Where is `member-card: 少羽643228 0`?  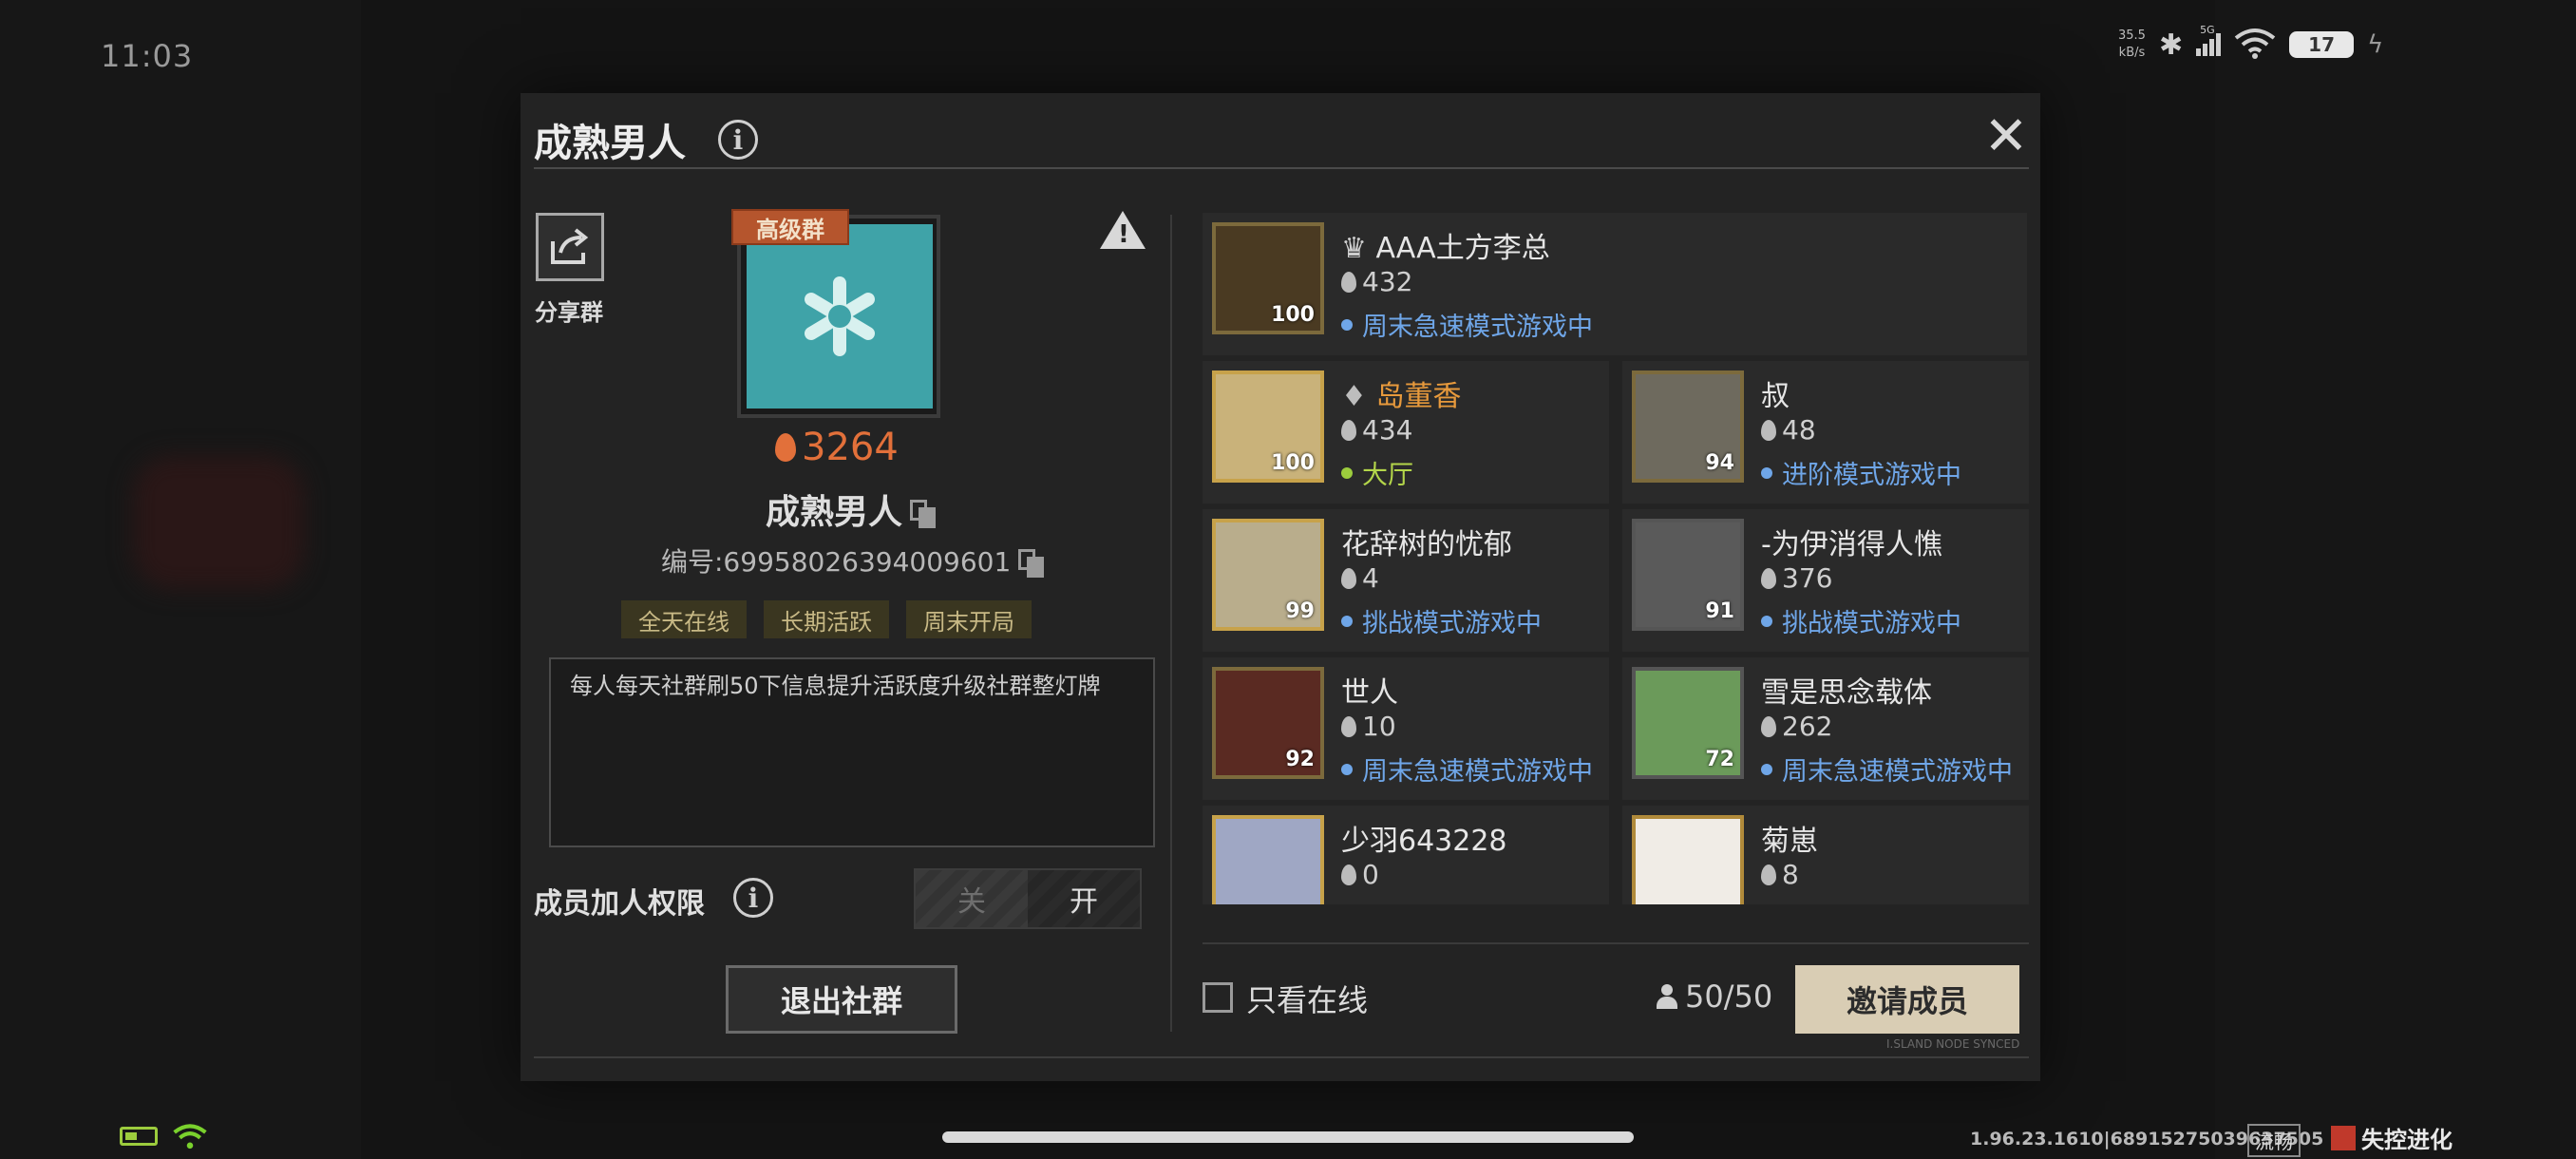
member-card: 少羽643228 0 is located at coordinates (1406, 855).